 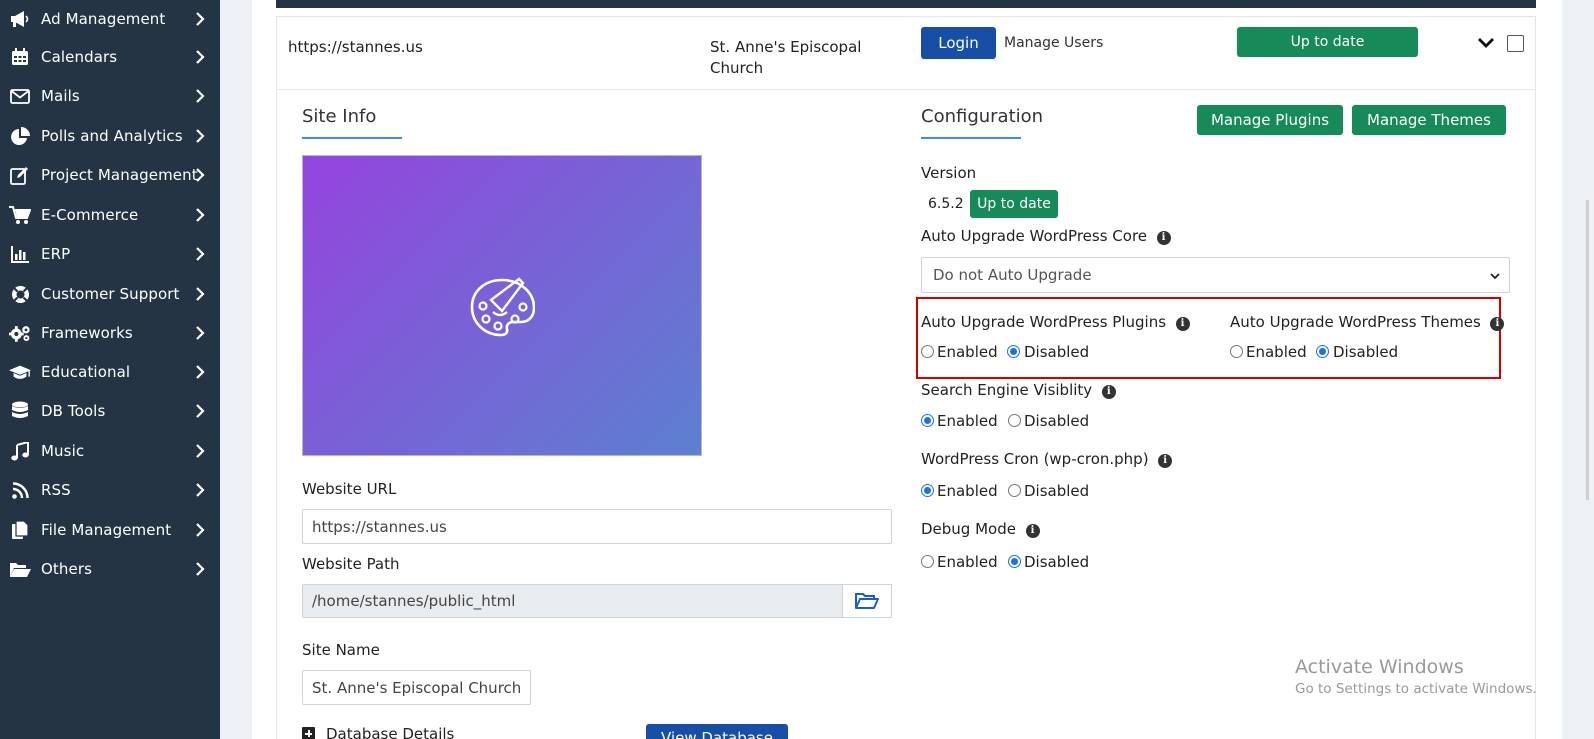 What do you see at coordinates (110, 490) in the screenshot?
I see `sidebar-item-rss: RSS` at bounding box center [110, 490].